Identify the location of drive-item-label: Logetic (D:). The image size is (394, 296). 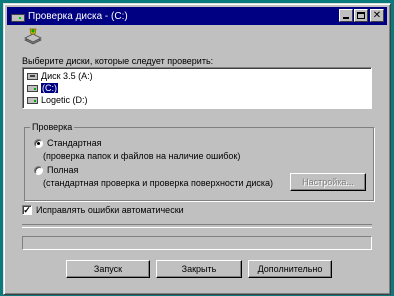
(64, 100).